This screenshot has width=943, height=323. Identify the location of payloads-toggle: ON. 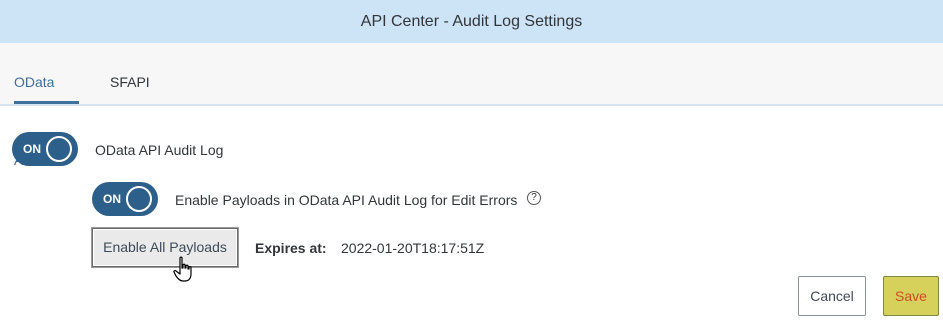
(125, 199).